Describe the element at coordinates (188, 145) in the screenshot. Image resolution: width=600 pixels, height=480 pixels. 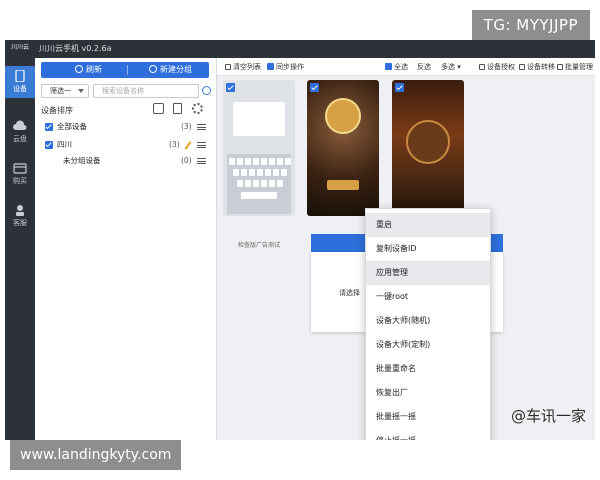
I see `edit-icon` at that location.